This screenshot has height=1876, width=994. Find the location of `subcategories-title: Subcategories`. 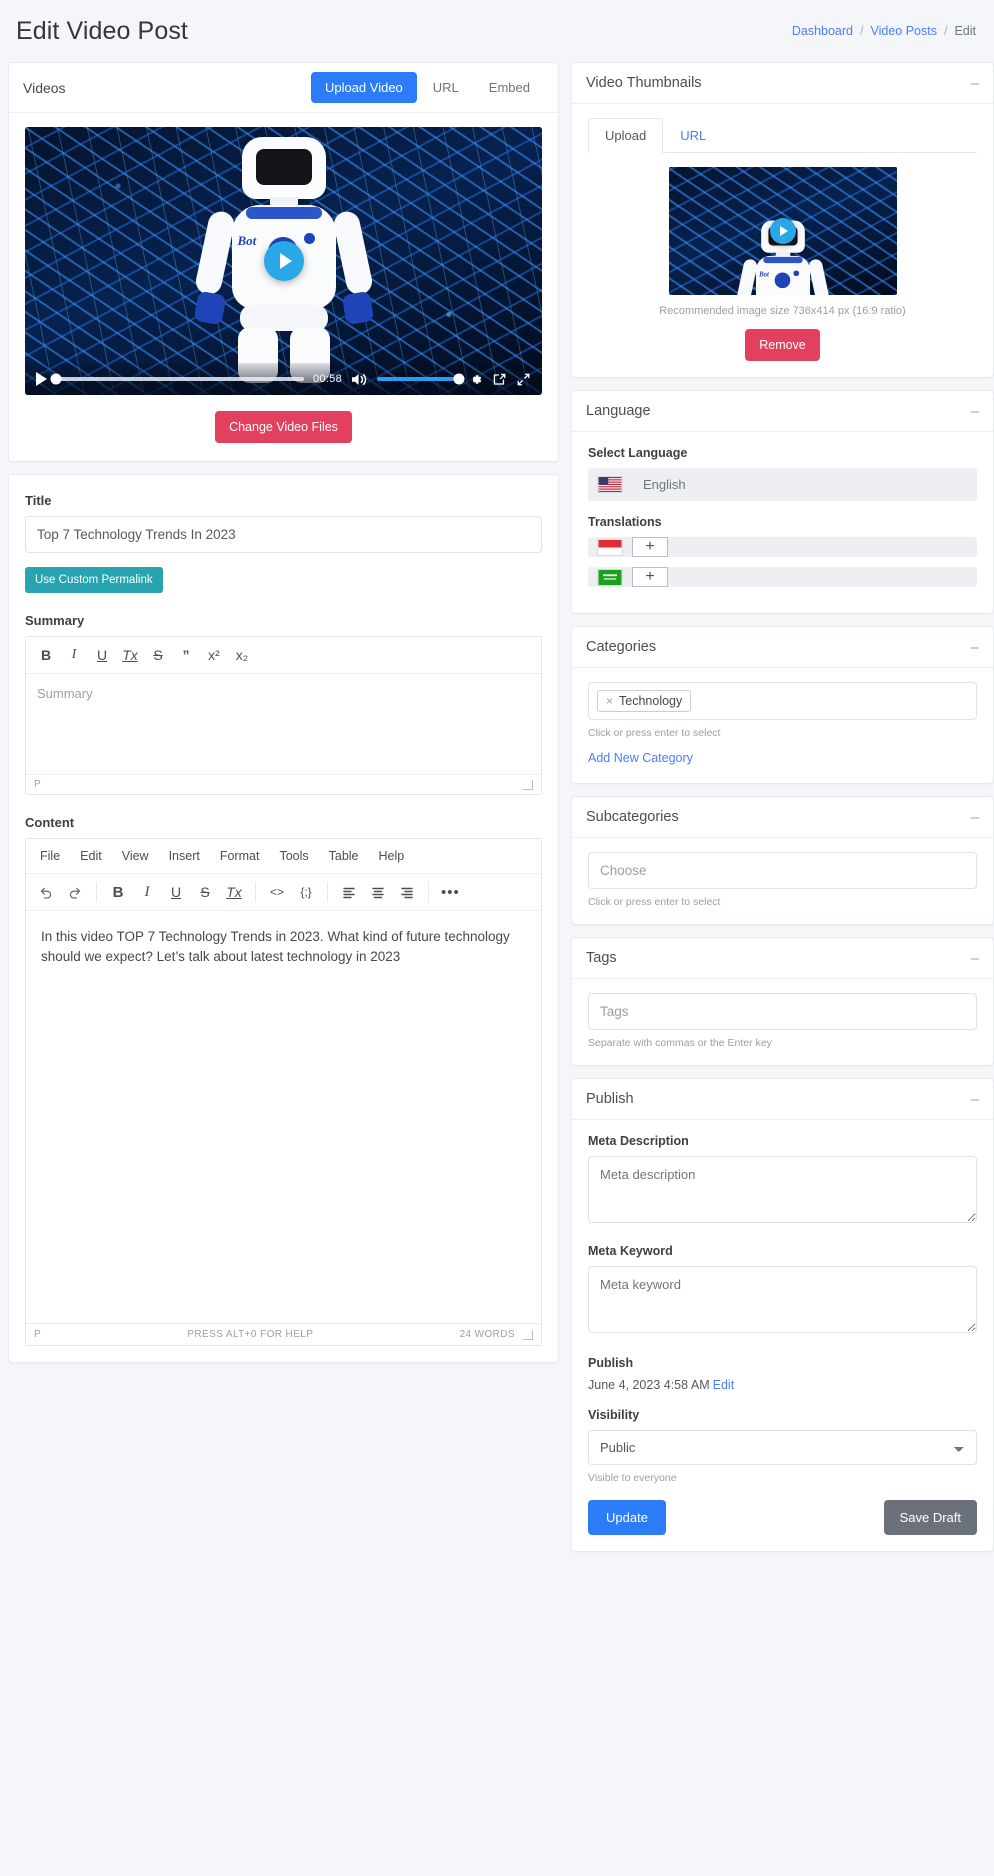

subcategories-title: Subcategories is located at coordinates (632, 817).